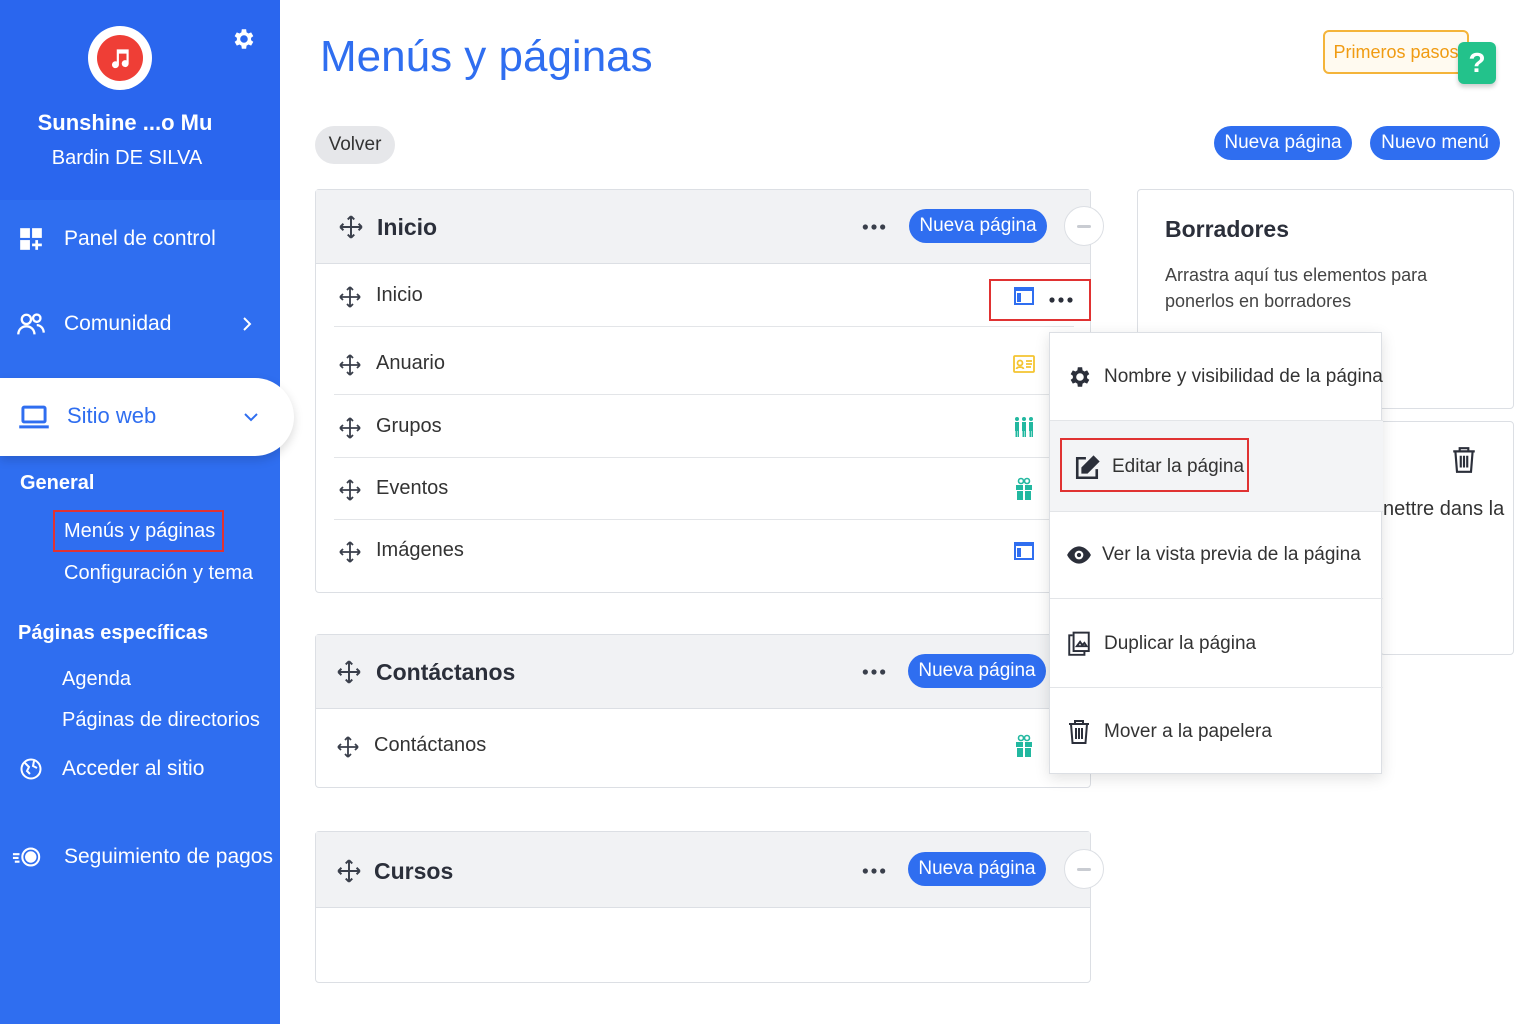 The width and height of the screenshot is (1536, 1024). I want to click on page-label: Imágenes, so click(420, 550).